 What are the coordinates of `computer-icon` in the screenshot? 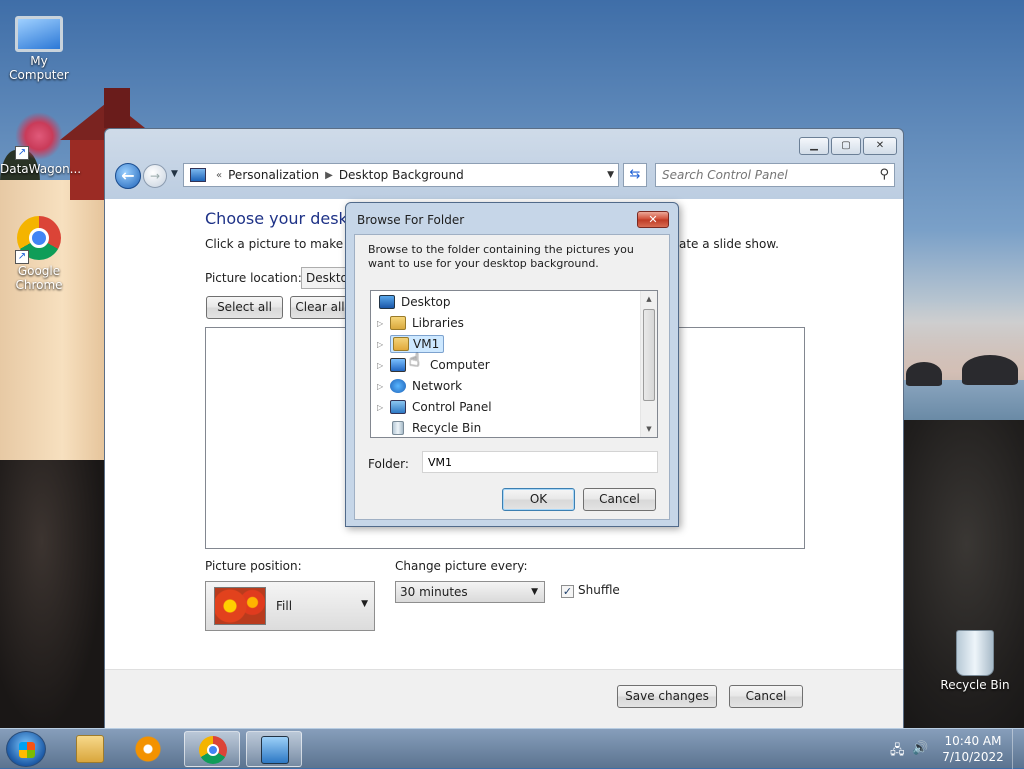 It's located at (398, 365).